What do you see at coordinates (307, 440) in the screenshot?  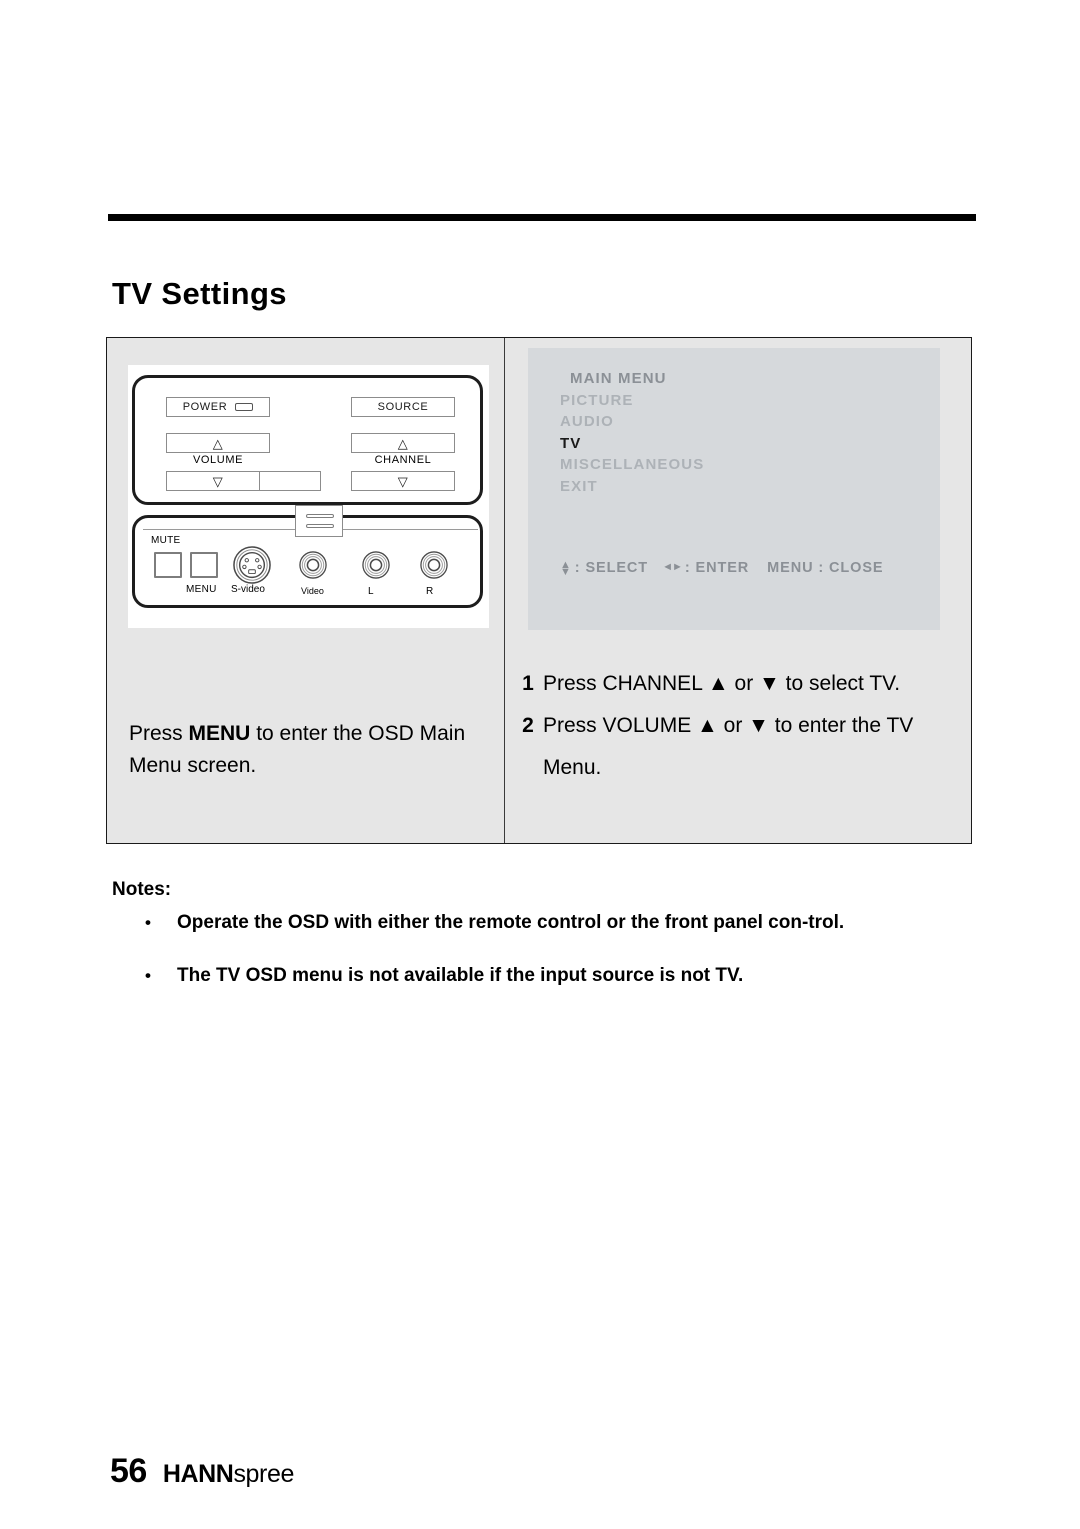 I see `front-panel-buttons-diagram: POWER SOURCE △ VOLUME ▽ △ CHANNEL ▽` at bounding box center [307, 440].